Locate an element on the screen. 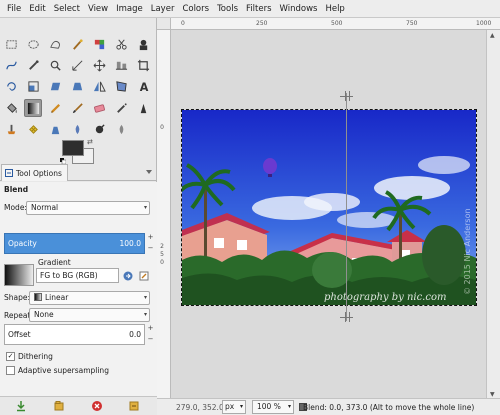  paintbrush-icon is located at coordinates (77, 108).